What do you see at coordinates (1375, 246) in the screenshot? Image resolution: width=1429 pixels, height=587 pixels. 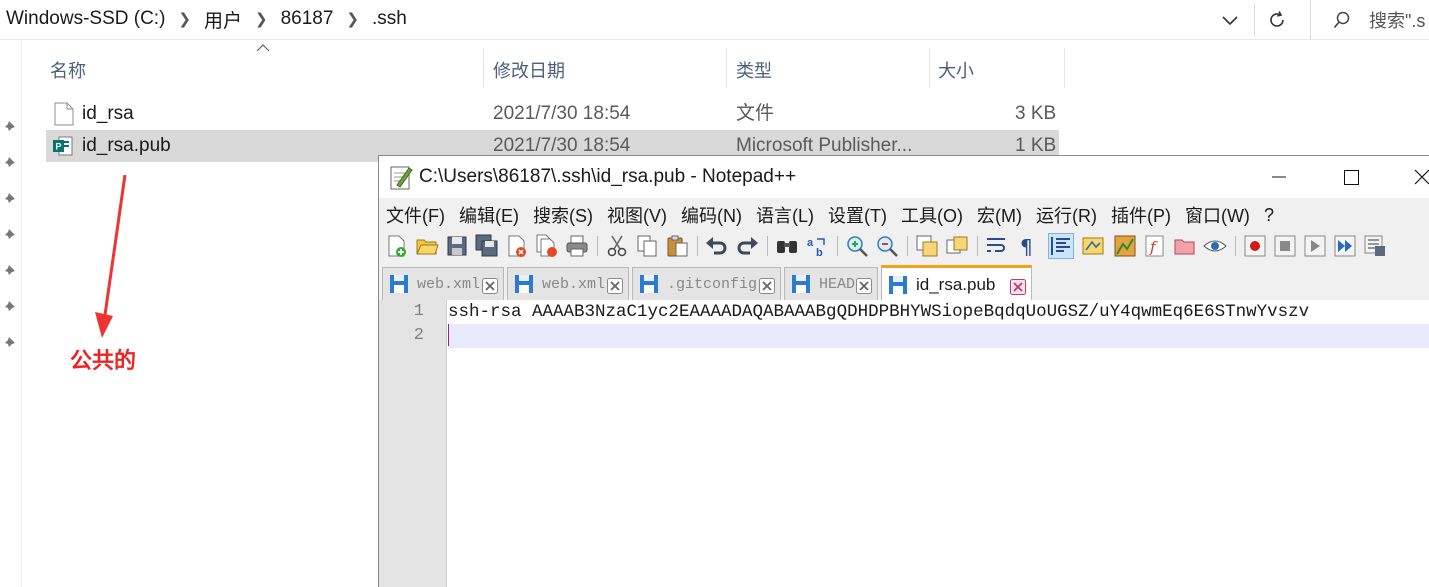 I see `save-macro-icon` at bounding box center [1375, 246].